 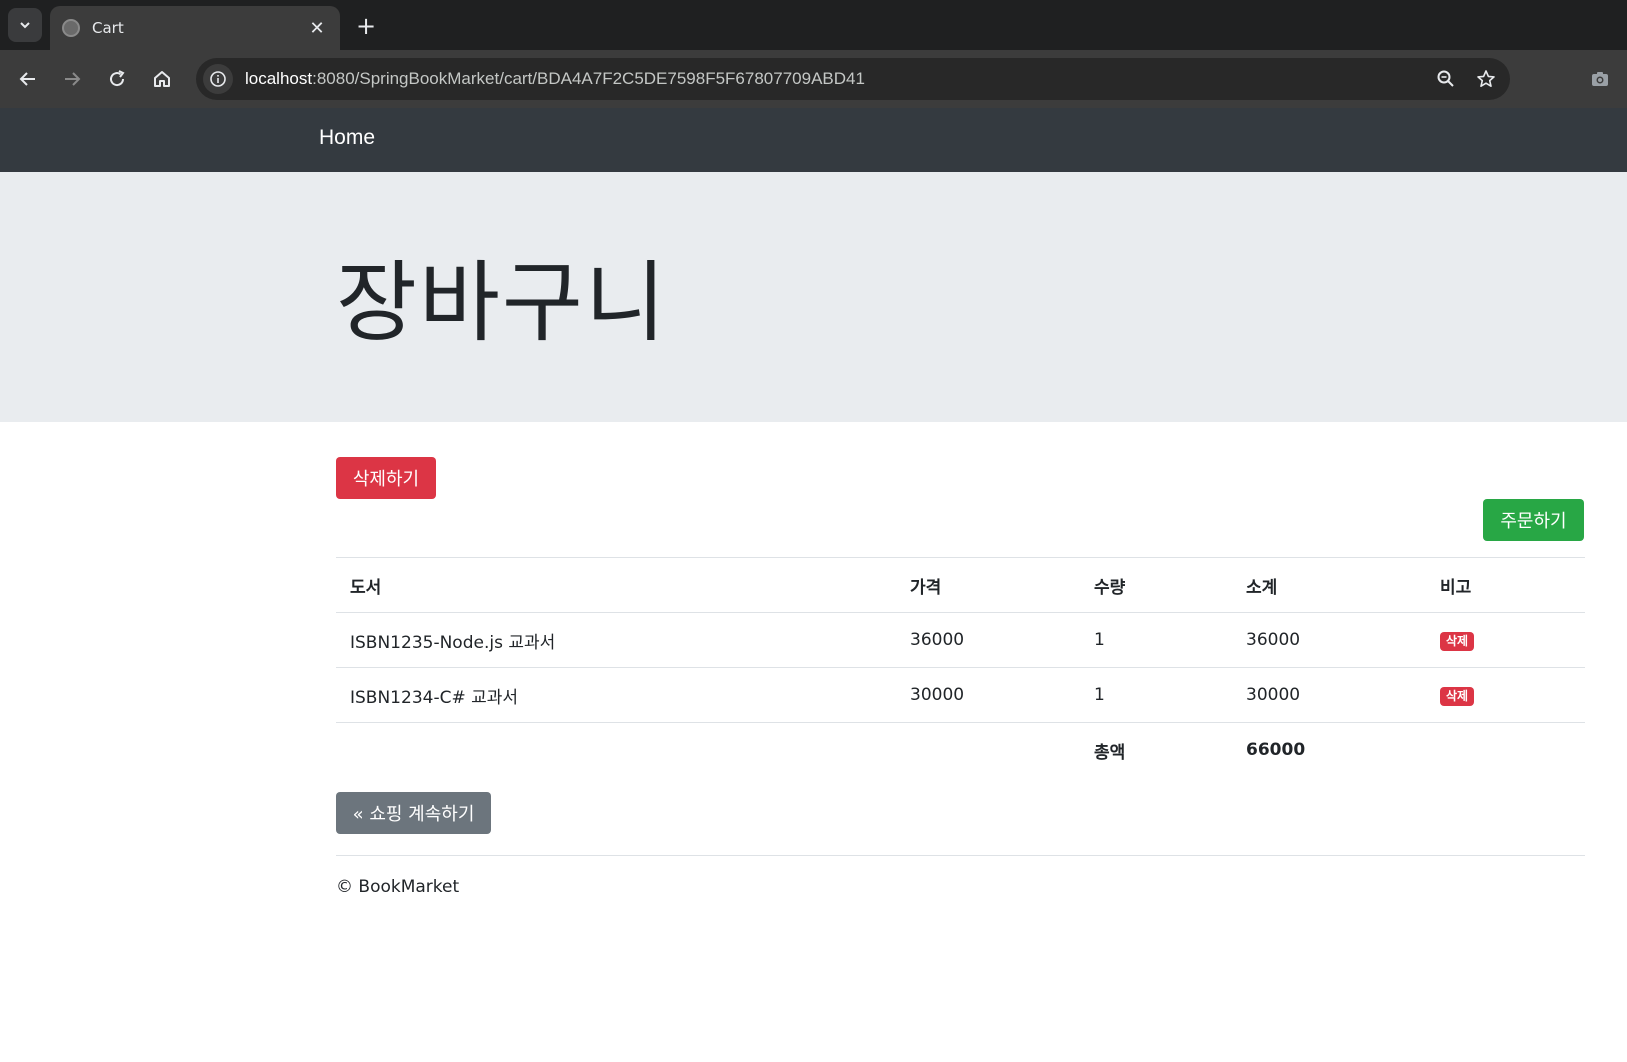 What do you see at coordinates (988, 695) in the screenshot?
I see `cell-price: 30000` at bounding box center [988, 695].